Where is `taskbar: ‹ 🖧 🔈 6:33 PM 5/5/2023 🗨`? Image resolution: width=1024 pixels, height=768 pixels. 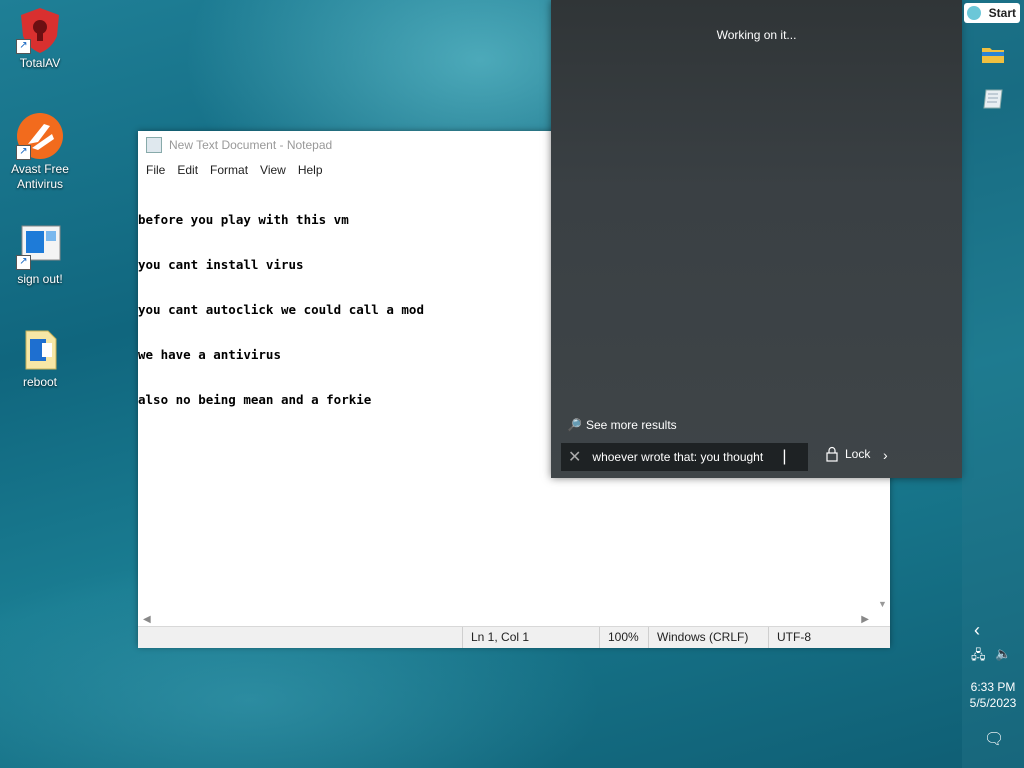 taskbar: ‹ 🖧 🔈 6:33 PM 5/5/2023 🗨 is located at coordinates (993, 384).